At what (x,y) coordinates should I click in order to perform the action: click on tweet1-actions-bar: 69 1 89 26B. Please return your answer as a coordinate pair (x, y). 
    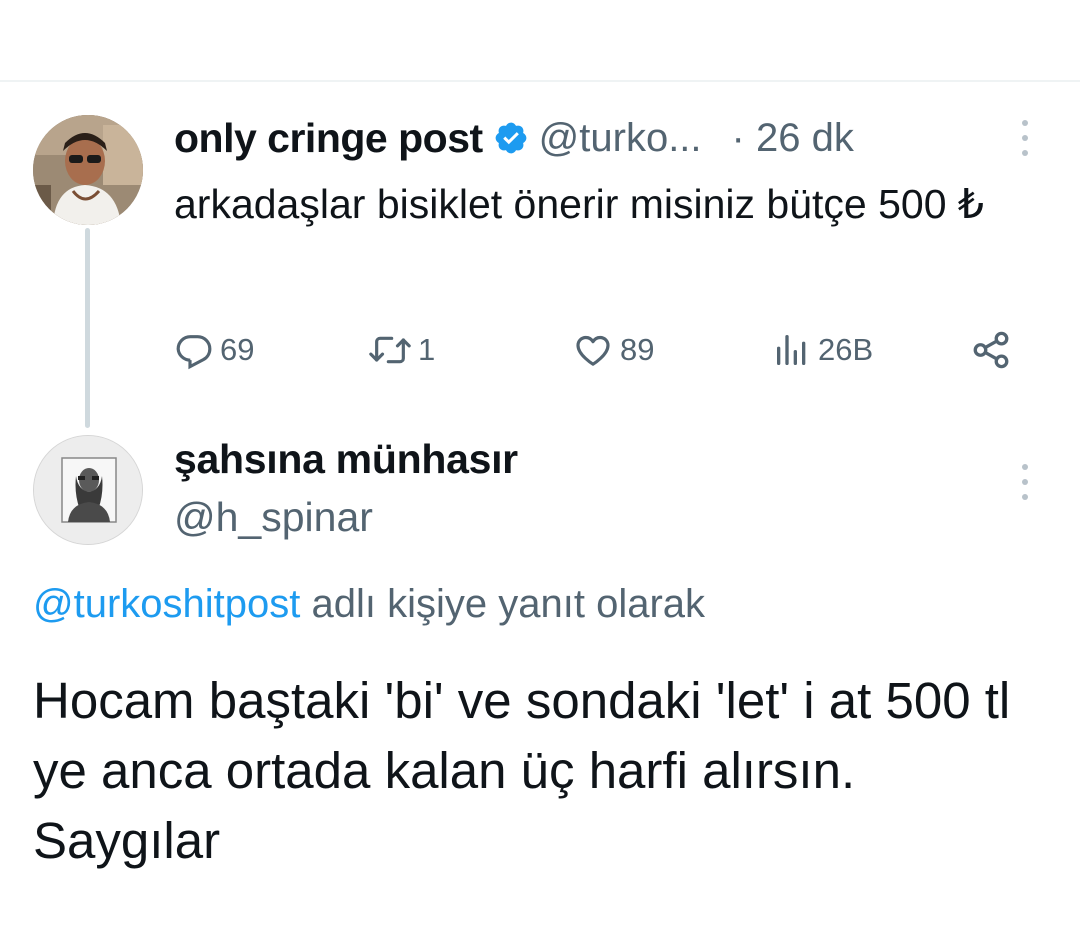
    Looking at the image, I should click on (599, 350).